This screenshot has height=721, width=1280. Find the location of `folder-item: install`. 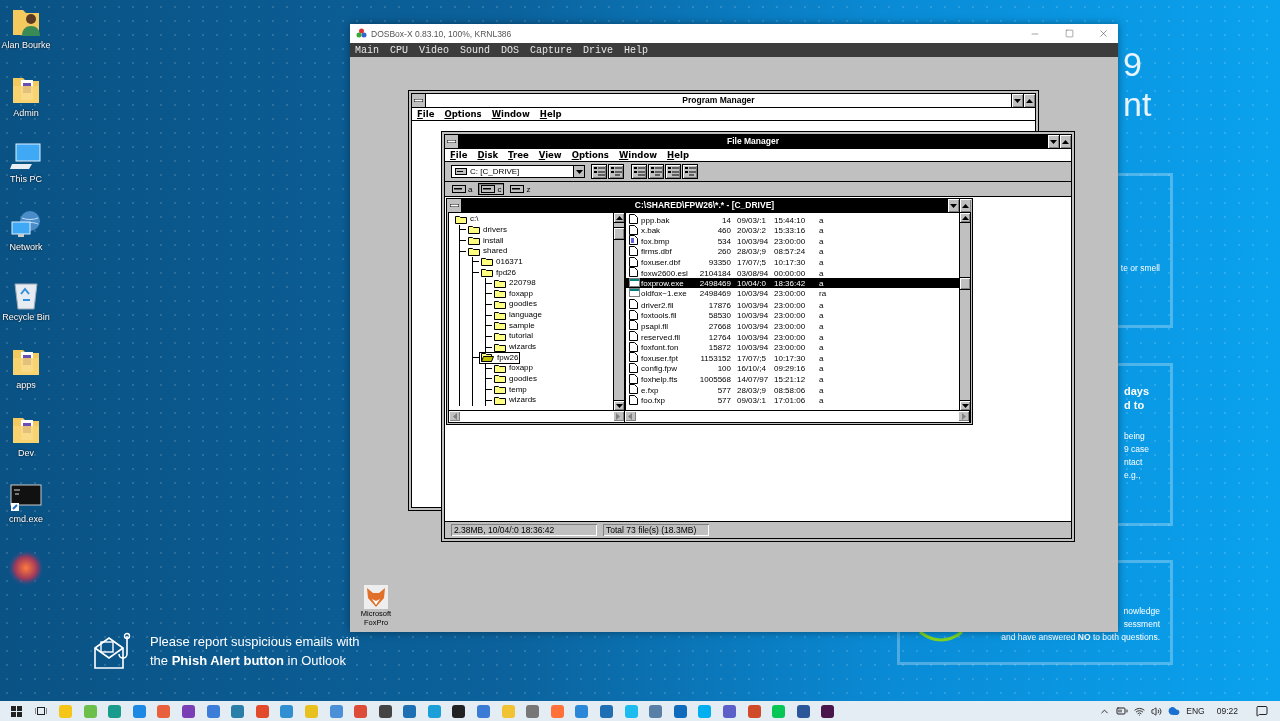

folder-item: install is located at coordinates (486, 240).